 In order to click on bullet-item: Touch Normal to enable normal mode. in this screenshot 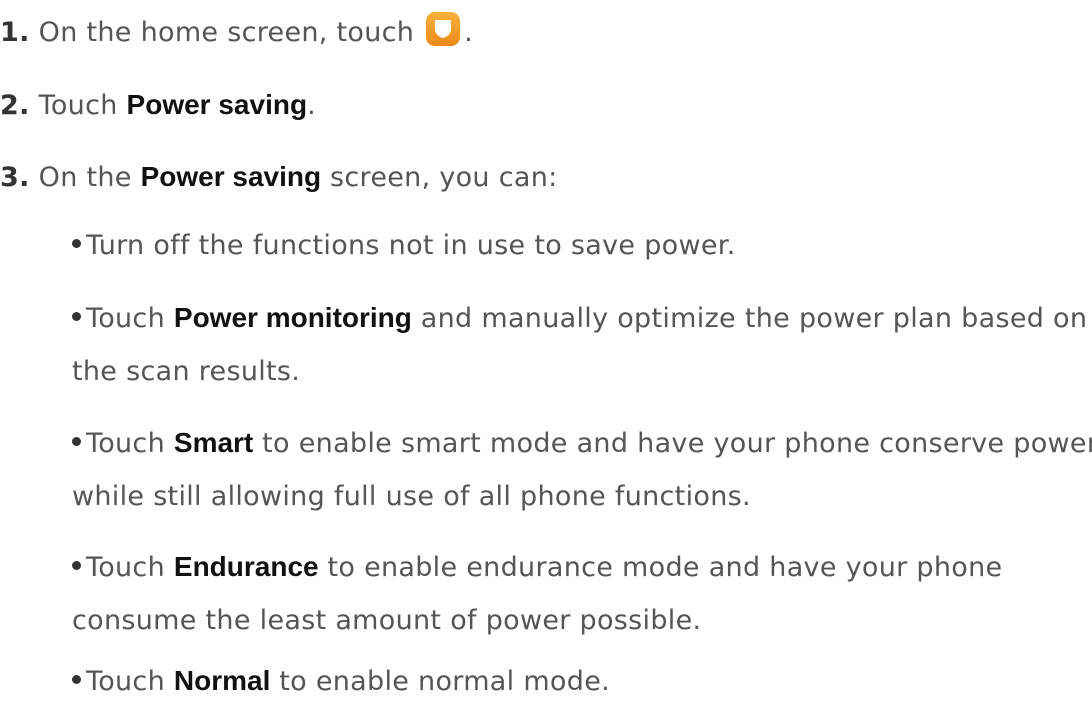, I will do `click(341, 681)`.